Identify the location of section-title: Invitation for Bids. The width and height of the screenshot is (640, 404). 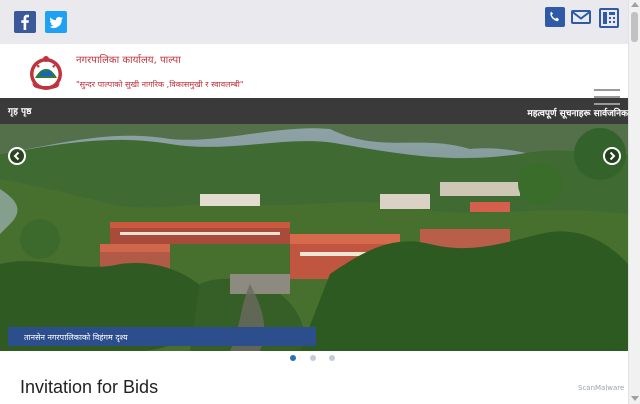
(89, 387).